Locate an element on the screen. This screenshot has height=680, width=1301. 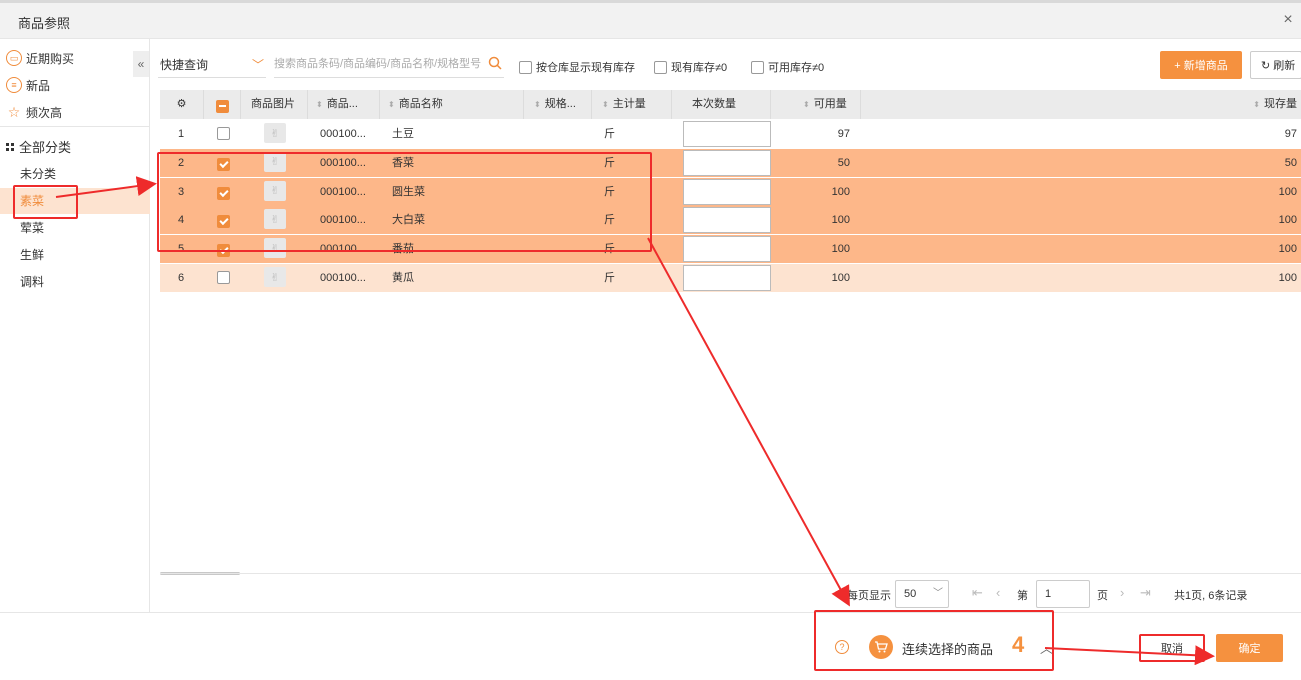
prev-page-icon: ‹ is located at coordinates (998, 592).